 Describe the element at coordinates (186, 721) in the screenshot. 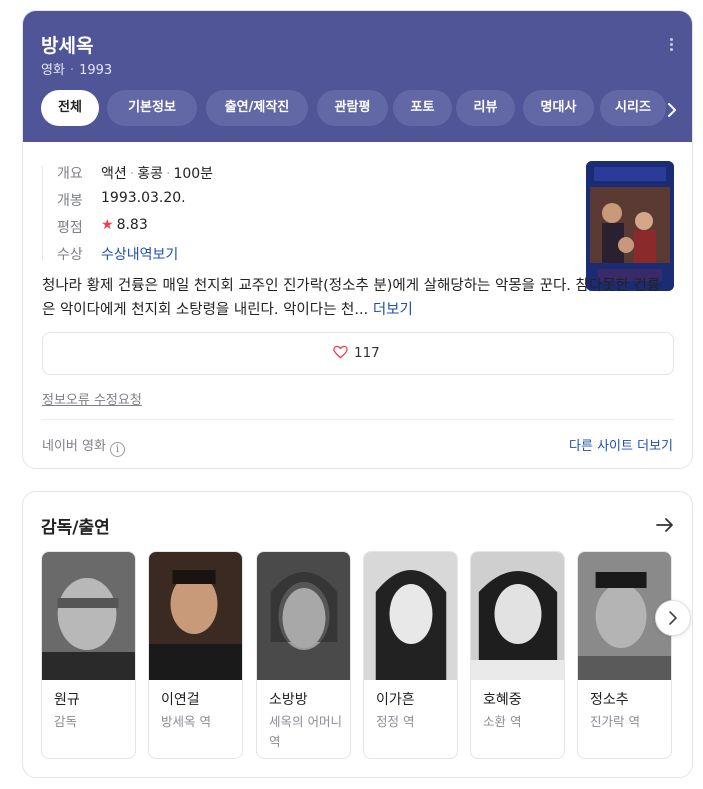

I see `person-role: 방세옥 역` at that location.